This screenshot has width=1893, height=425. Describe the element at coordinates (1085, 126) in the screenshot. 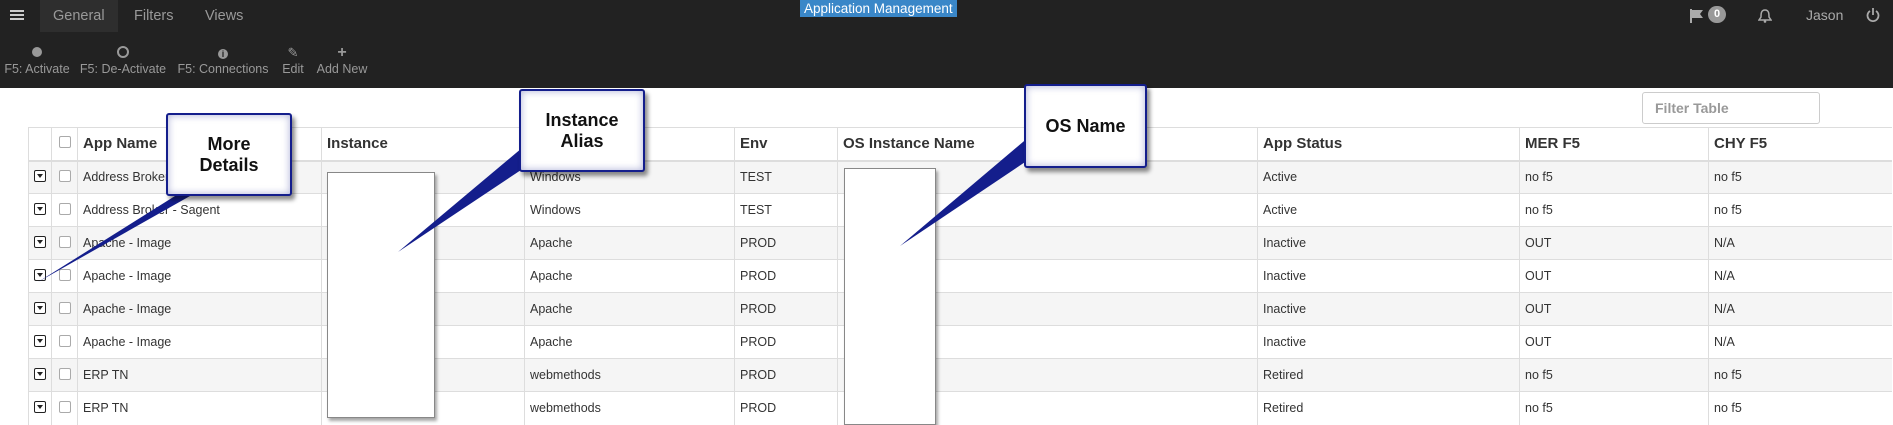

I see `callout-os-name: OS Name` at that location.